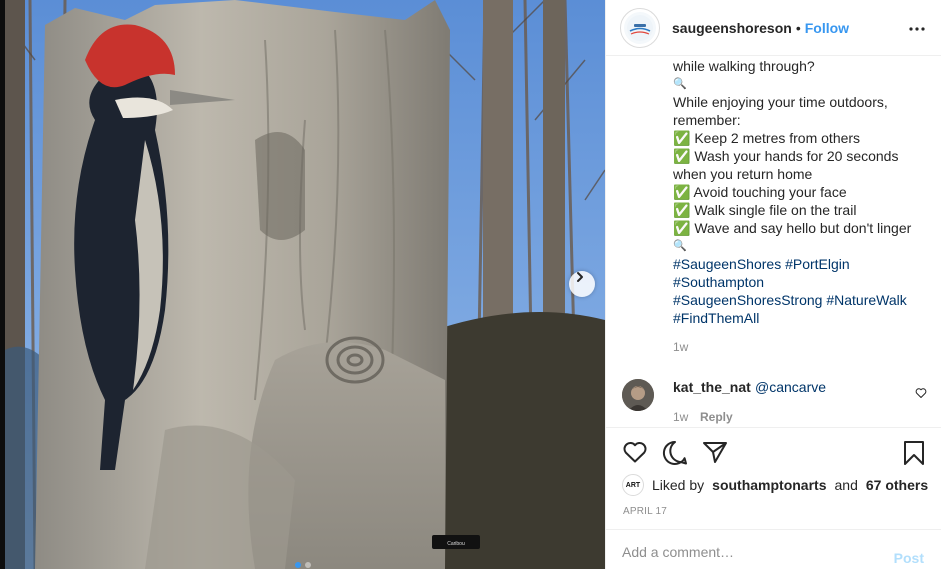 The height and width of the screenshot is (569, 941). What do you see at coordinates (635, 454) in the screenshot?
I see `like-heart-icon` at bounding box center [635, 454].